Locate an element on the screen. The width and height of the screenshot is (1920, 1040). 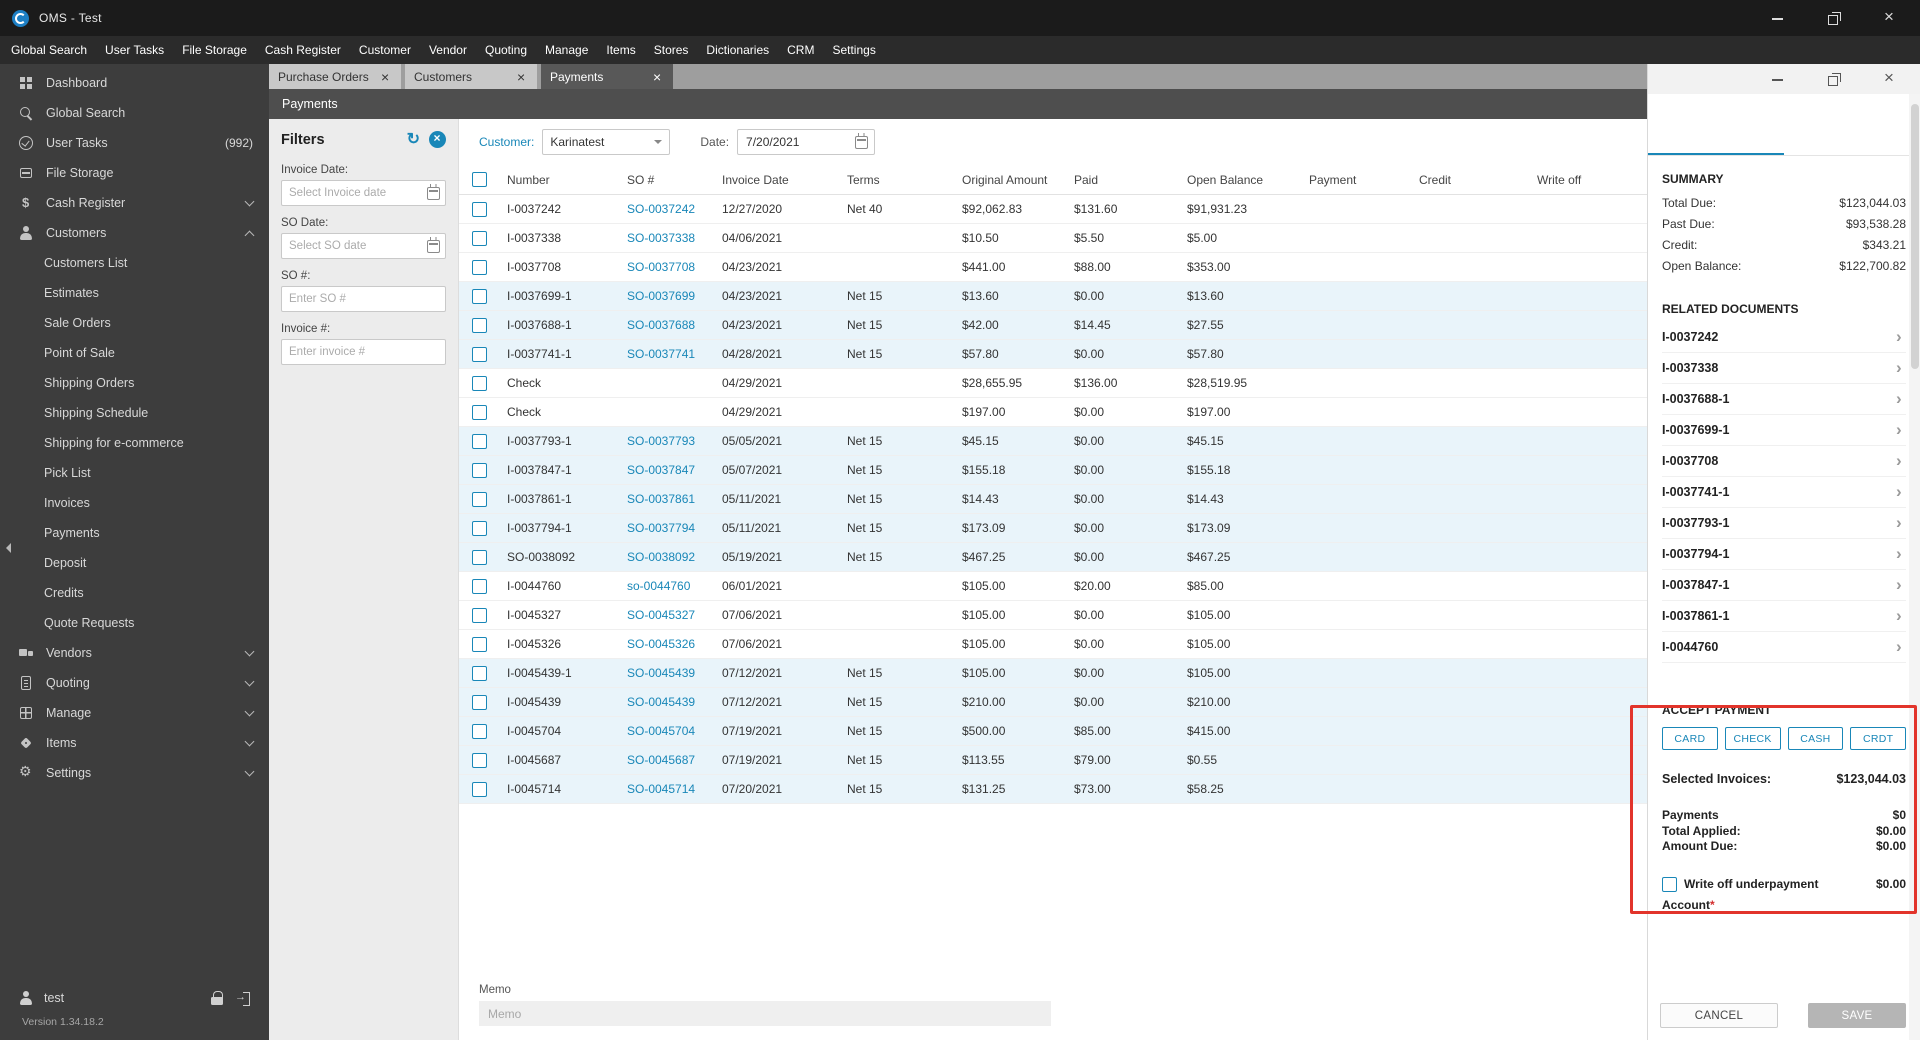
payment-method-button: CASH is located at coordinates (1815, 738).